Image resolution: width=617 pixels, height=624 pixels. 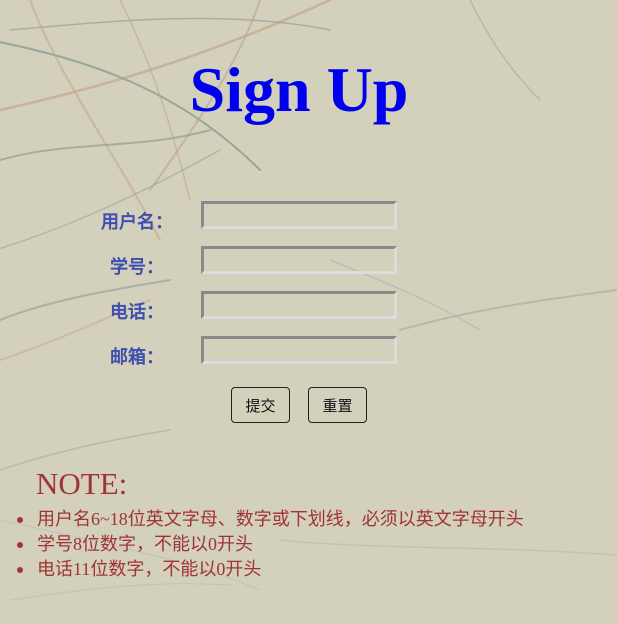 What do you see at coordinates (82, 483) in the screenshot?
I see `note-heading: NOTE:` at bounding box center [82, 483].